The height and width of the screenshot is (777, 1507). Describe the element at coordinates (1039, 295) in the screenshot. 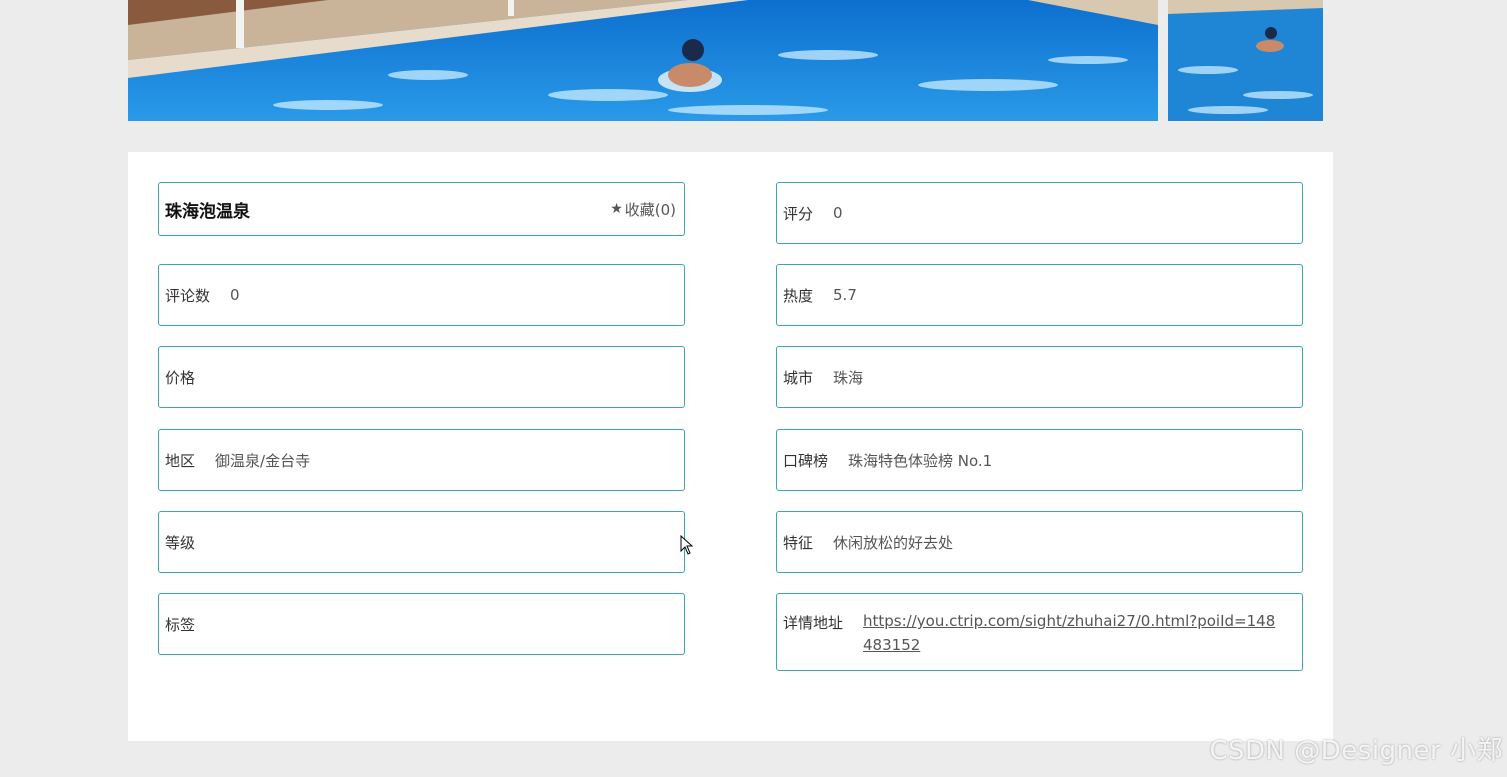

I see `field-popularity: 热度 5.7` at that location.